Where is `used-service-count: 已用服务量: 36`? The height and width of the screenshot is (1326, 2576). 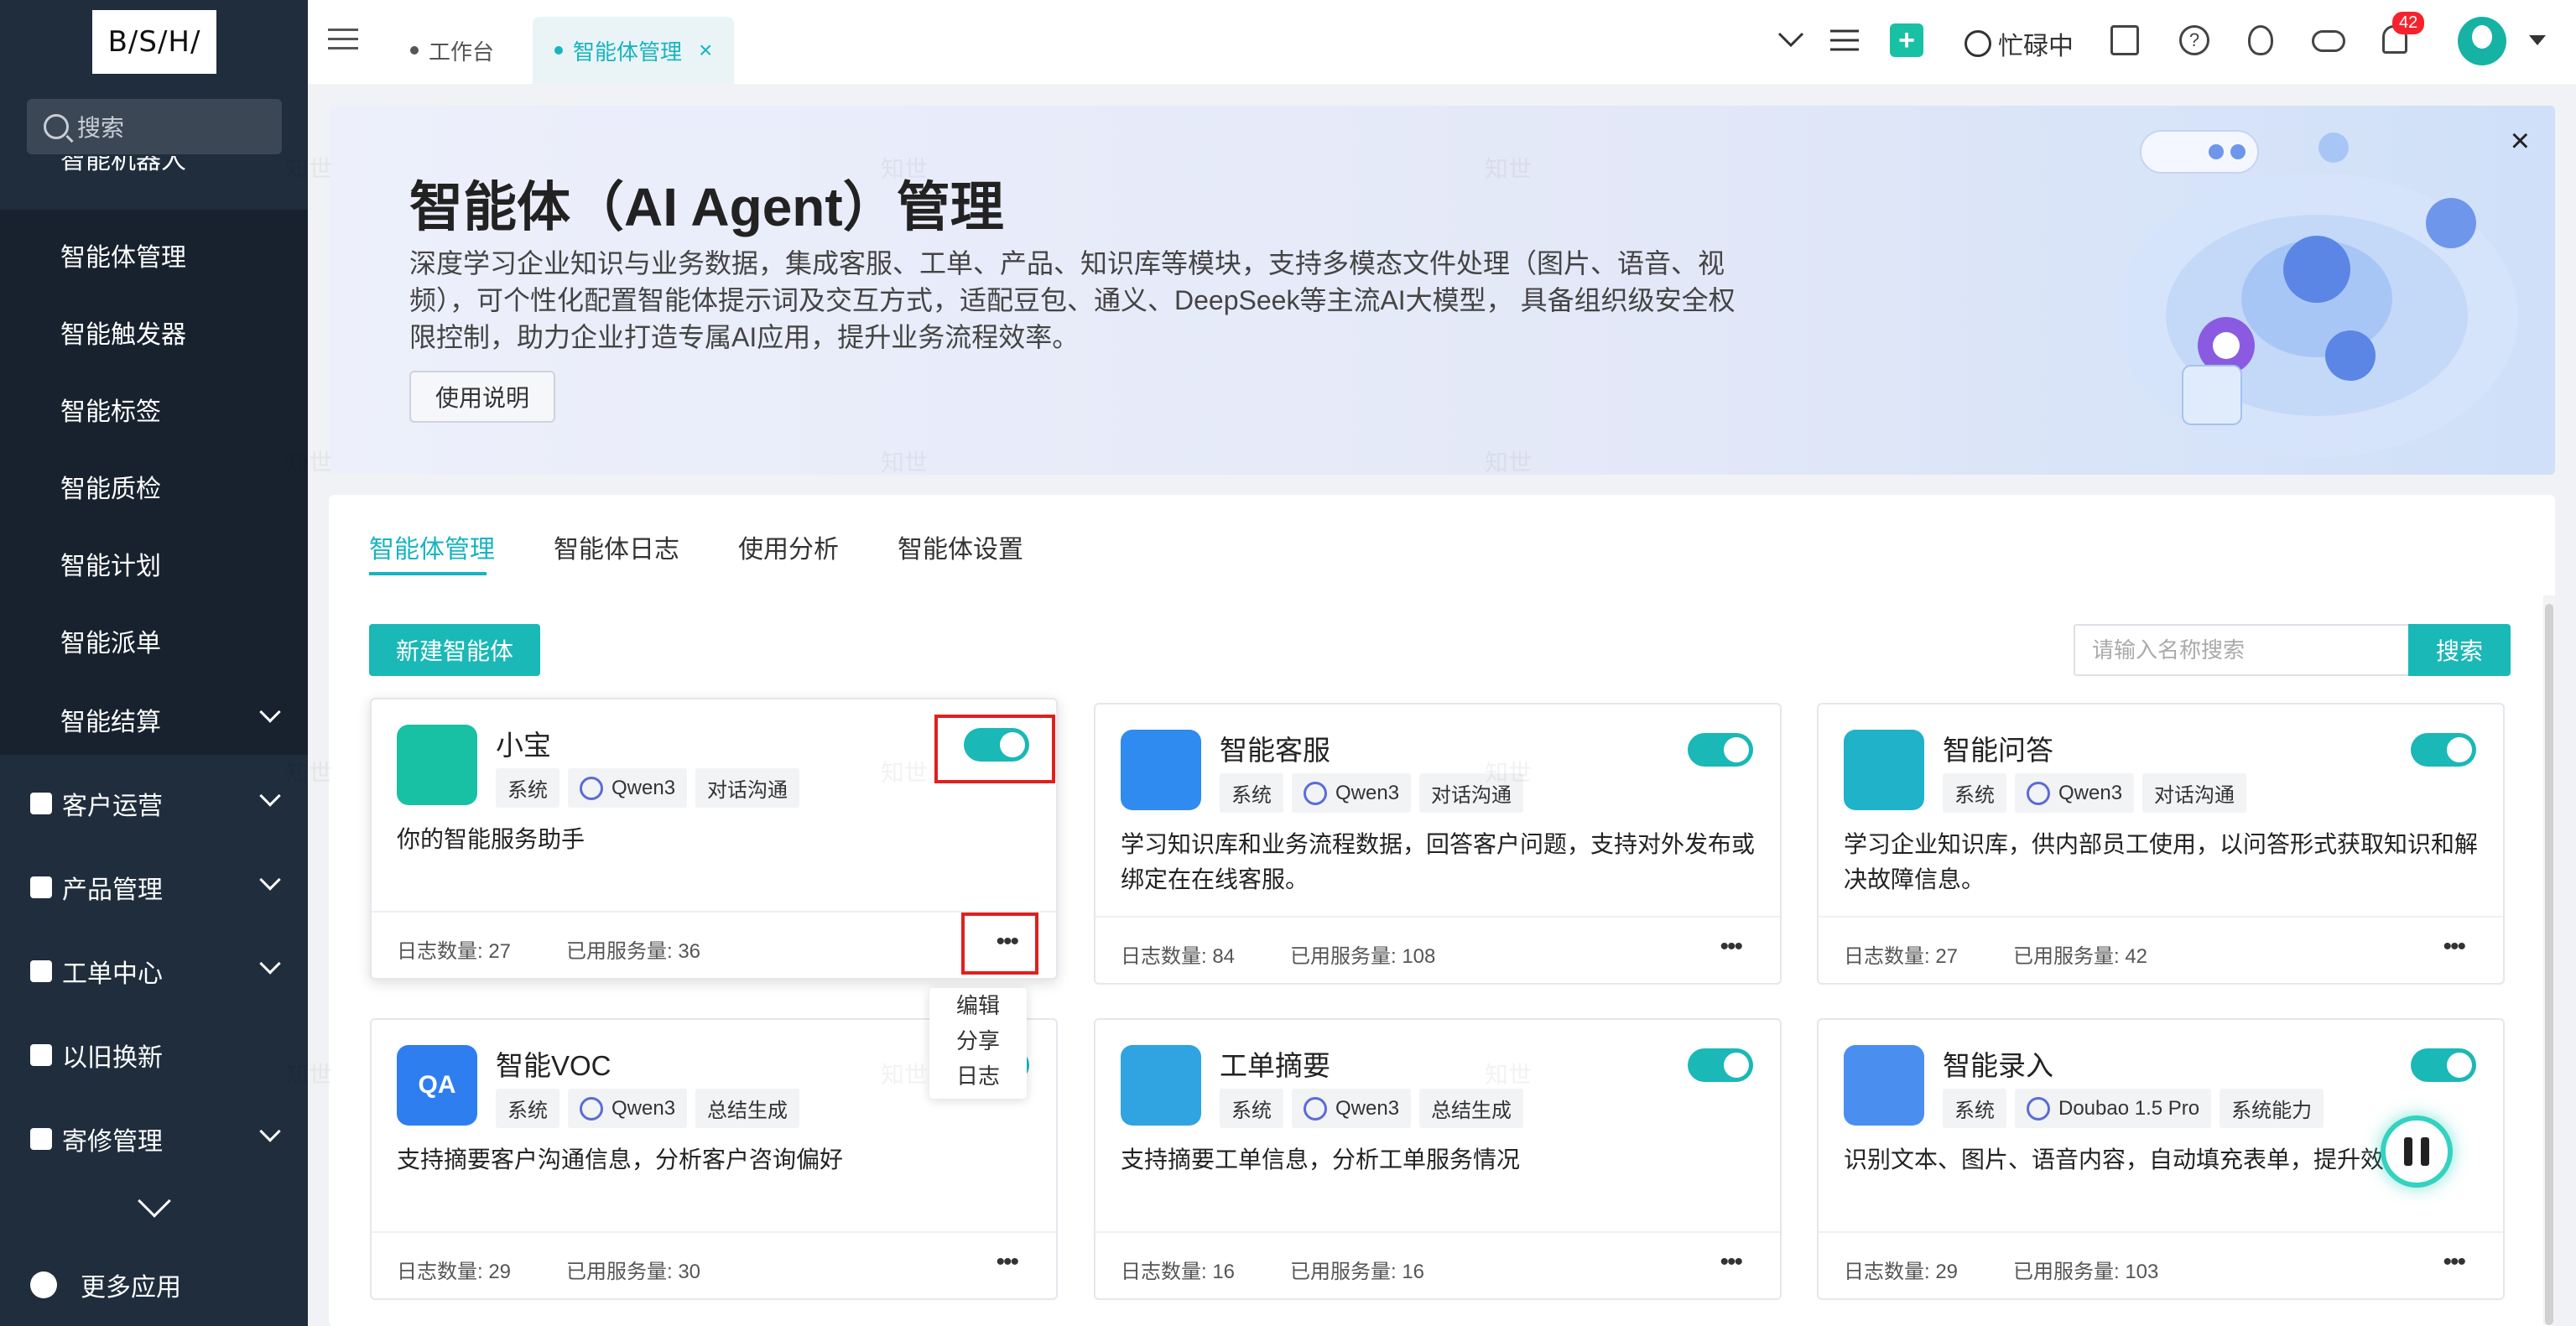 used-service-count: 已用服务量: 36 is located at coordinates (633, 952).